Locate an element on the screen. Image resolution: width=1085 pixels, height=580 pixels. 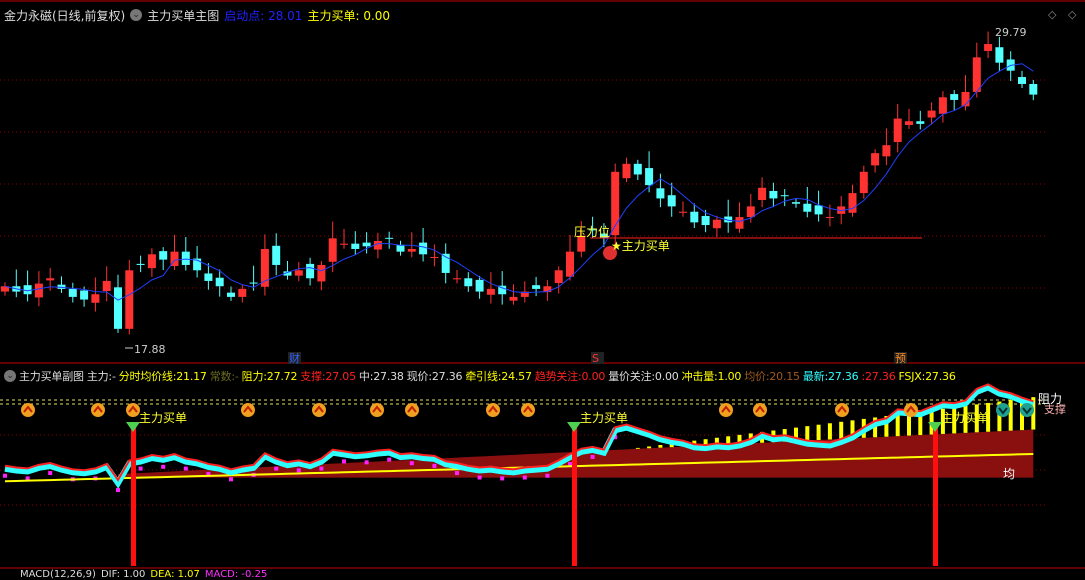
low-price-label: 17.88 is located at coordinates (150, 349).